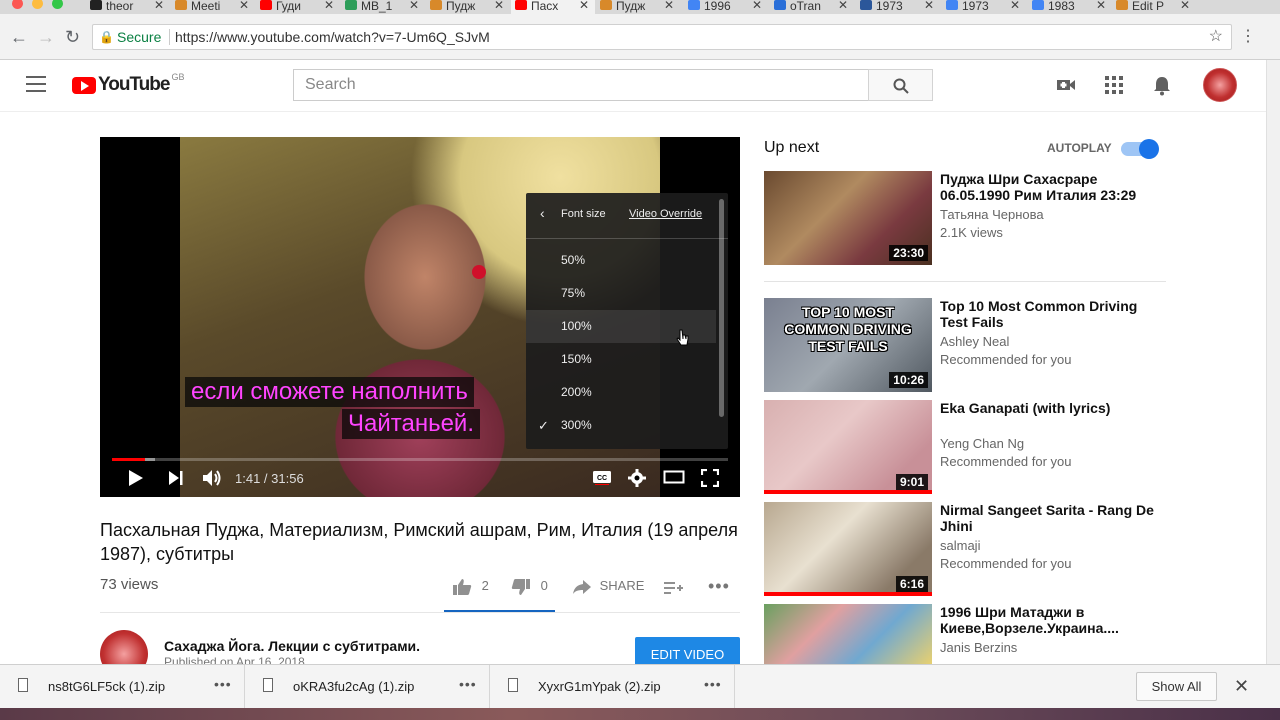  I want to click on file-icon, so click(513, 685).